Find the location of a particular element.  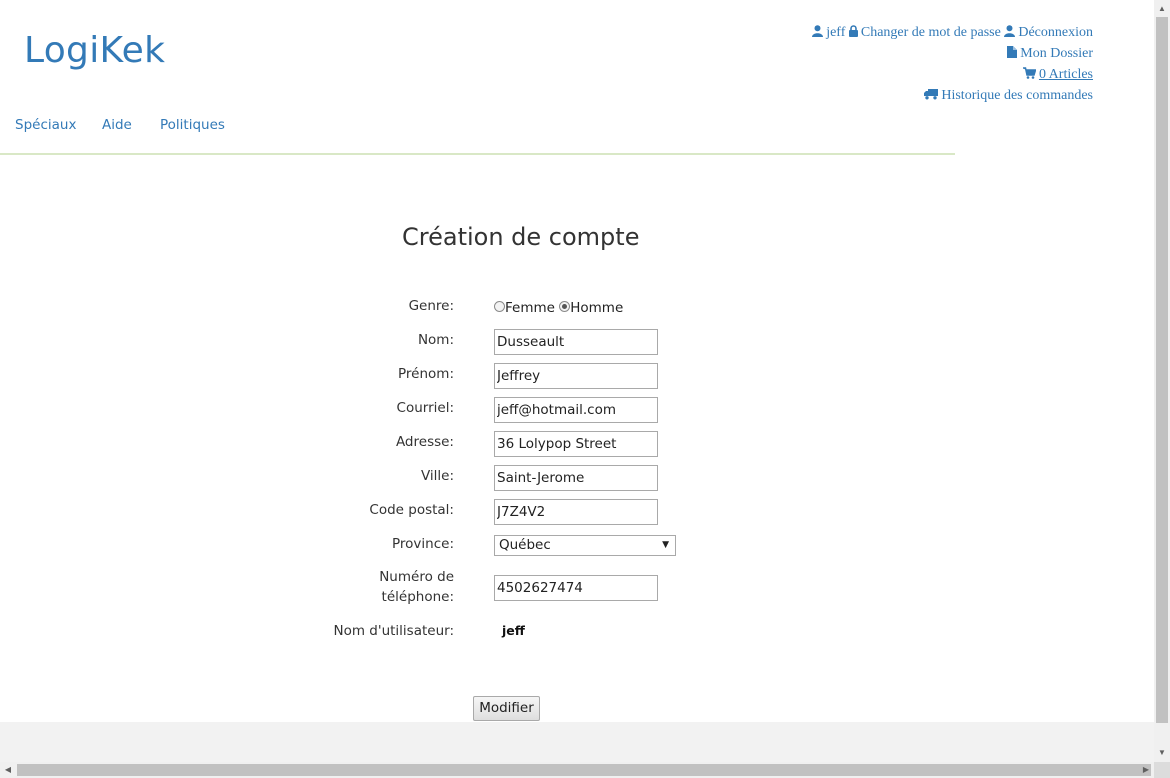

code-postal-field is located at coordinates (576, 512).